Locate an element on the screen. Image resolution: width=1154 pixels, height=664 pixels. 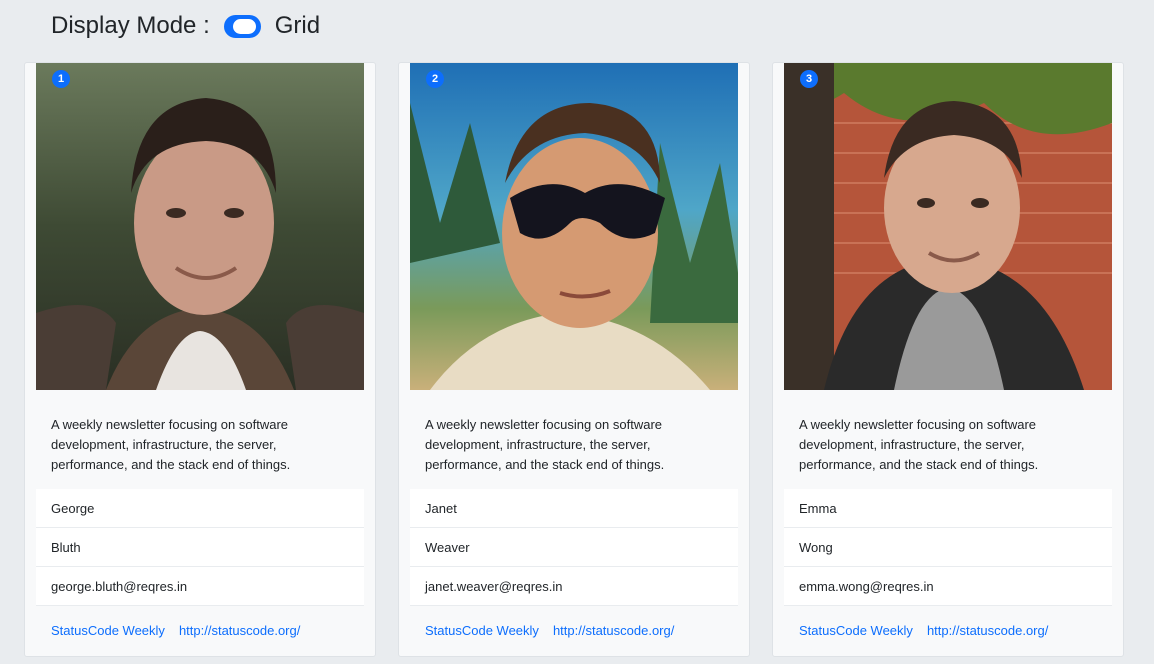
first-name-item: Janet is located at coordinates (574, 508).